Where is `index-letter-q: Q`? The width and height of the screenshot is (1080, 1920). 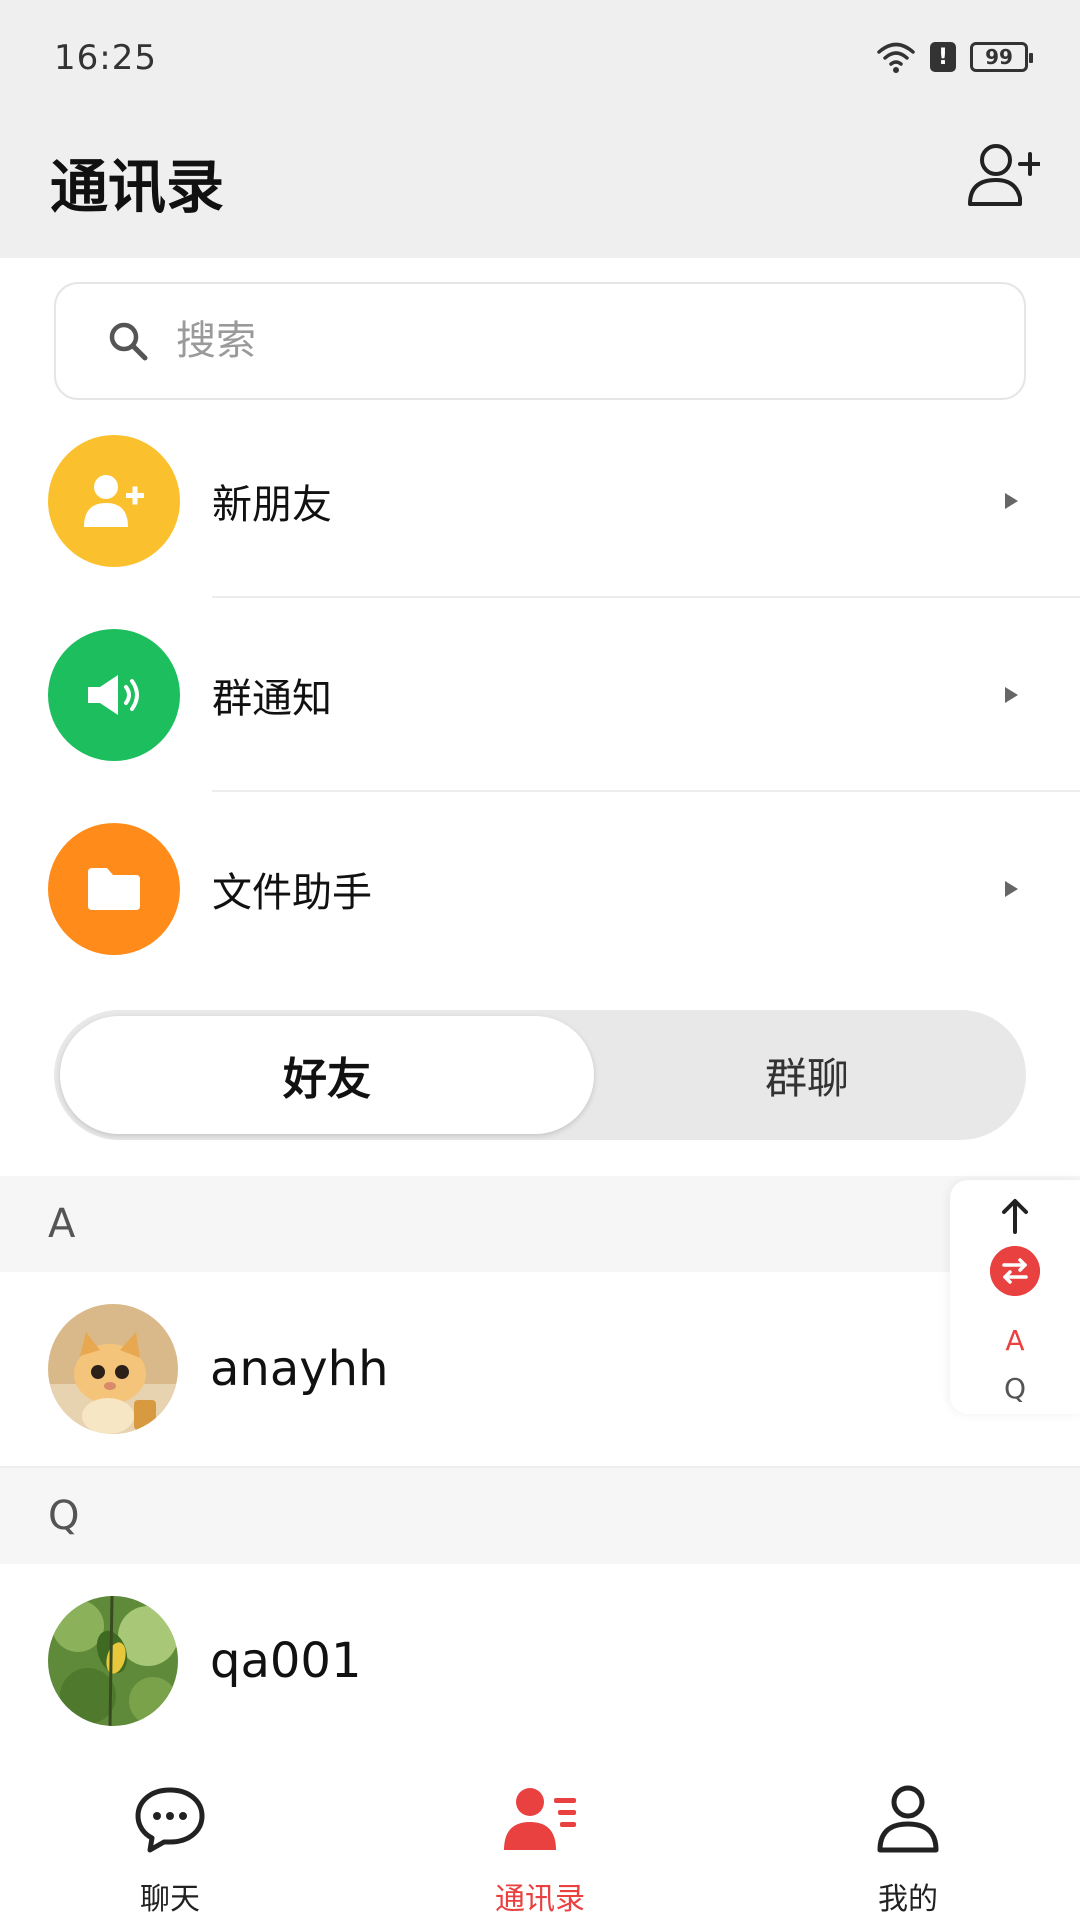 index-letter-q: Q is located at coordinates (1015, 1388).